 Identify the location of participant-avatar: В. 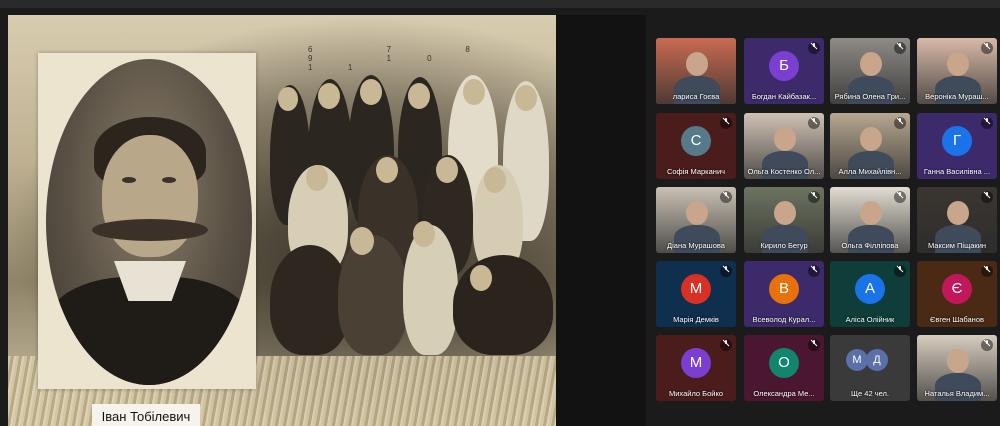
(784, 289).